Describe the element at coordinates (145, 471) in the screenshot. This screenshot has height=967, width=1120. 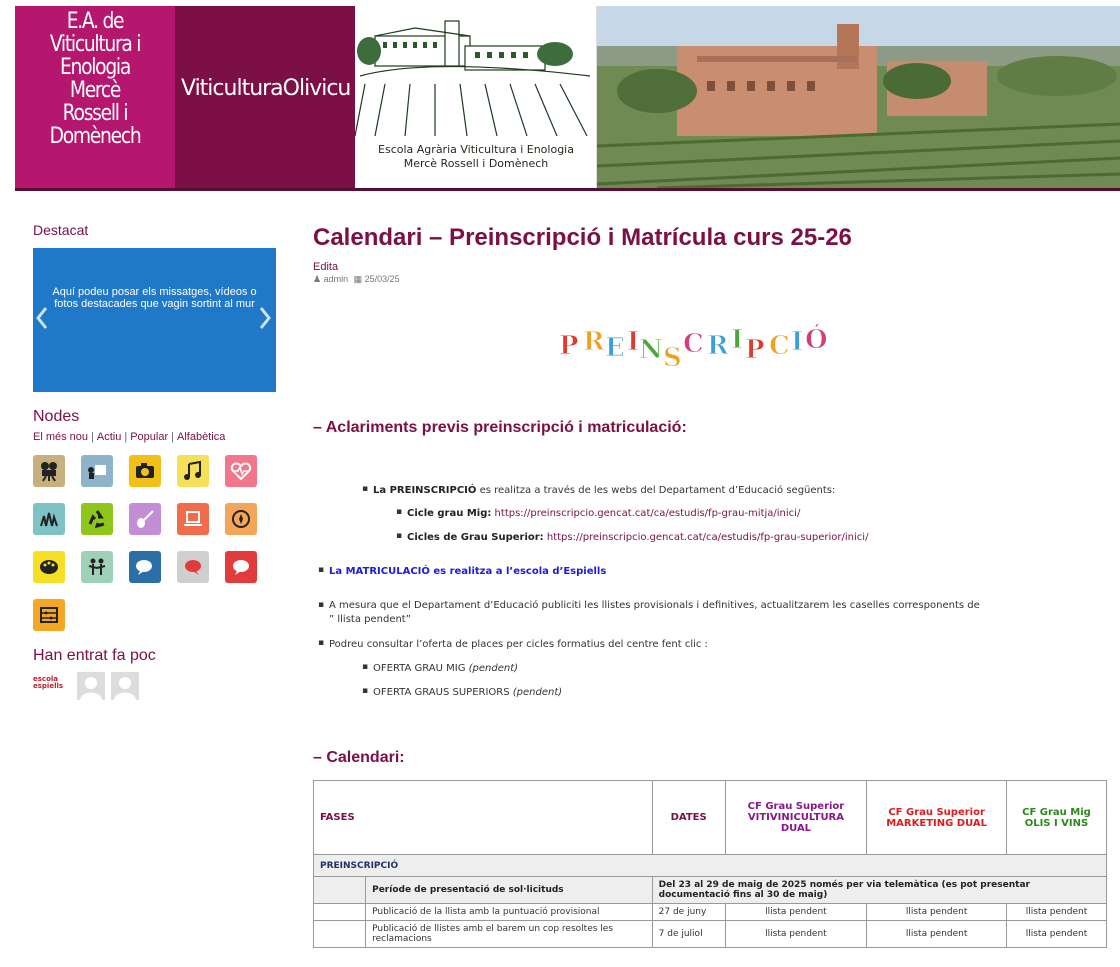
I see `camera-icon` at that location.